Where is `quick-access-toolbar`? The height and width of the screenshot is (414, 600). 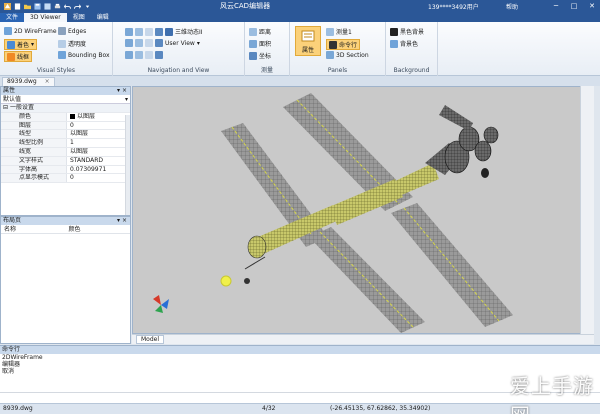 quick-access-toolbar is located at coordinates (45, 6).